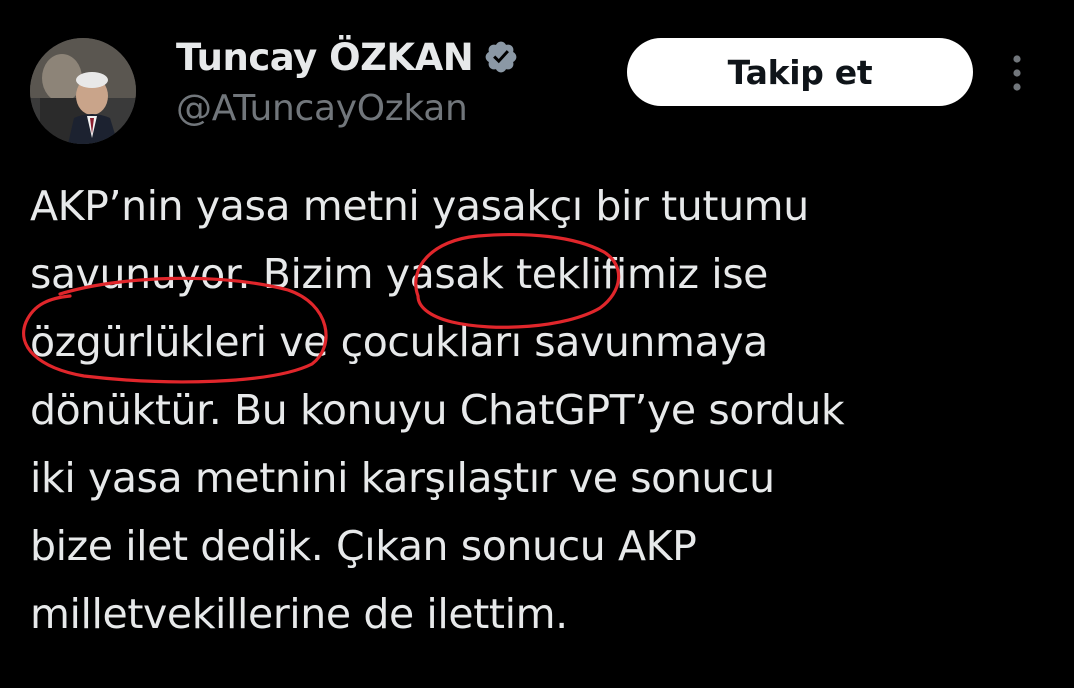 Image resolution: width=1074 pixels, height=688 pixels. I want to click on tweet-line: savunuyor. Bizim yasak teklifimiz ise, so click(399, 274).